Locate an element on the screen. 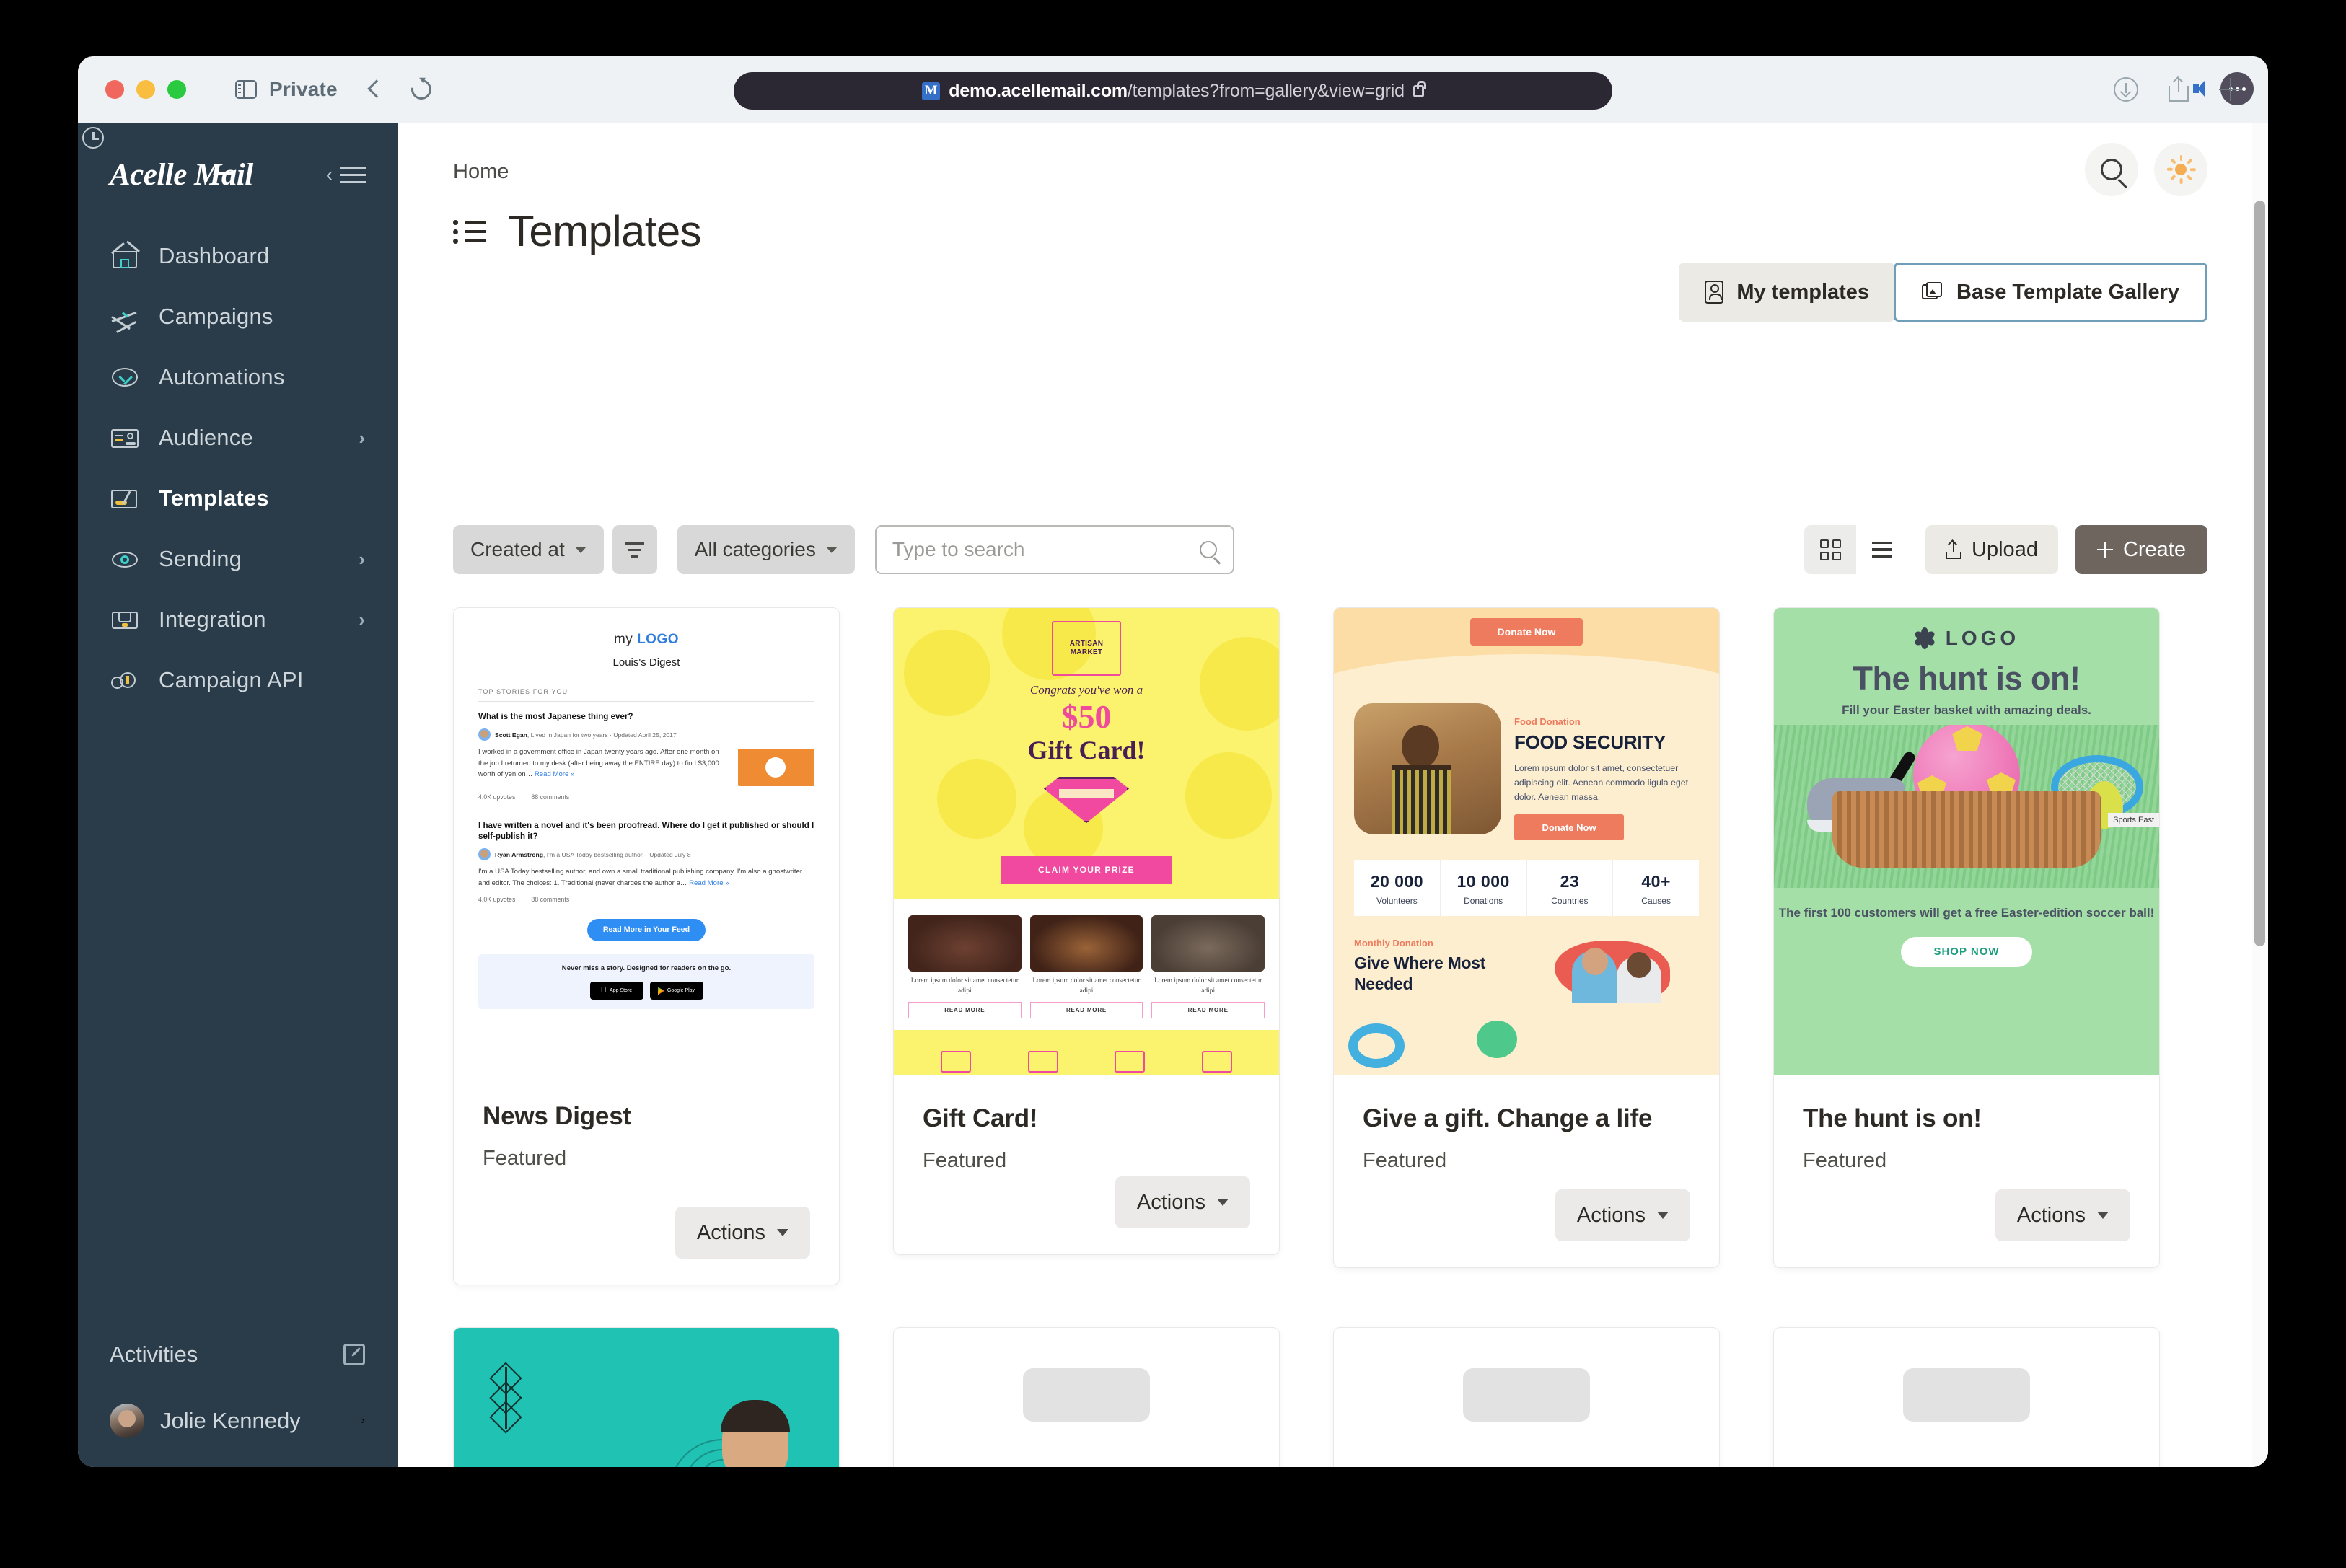  stat-item: 40+ Causes is located at coordinates (1656, 888).